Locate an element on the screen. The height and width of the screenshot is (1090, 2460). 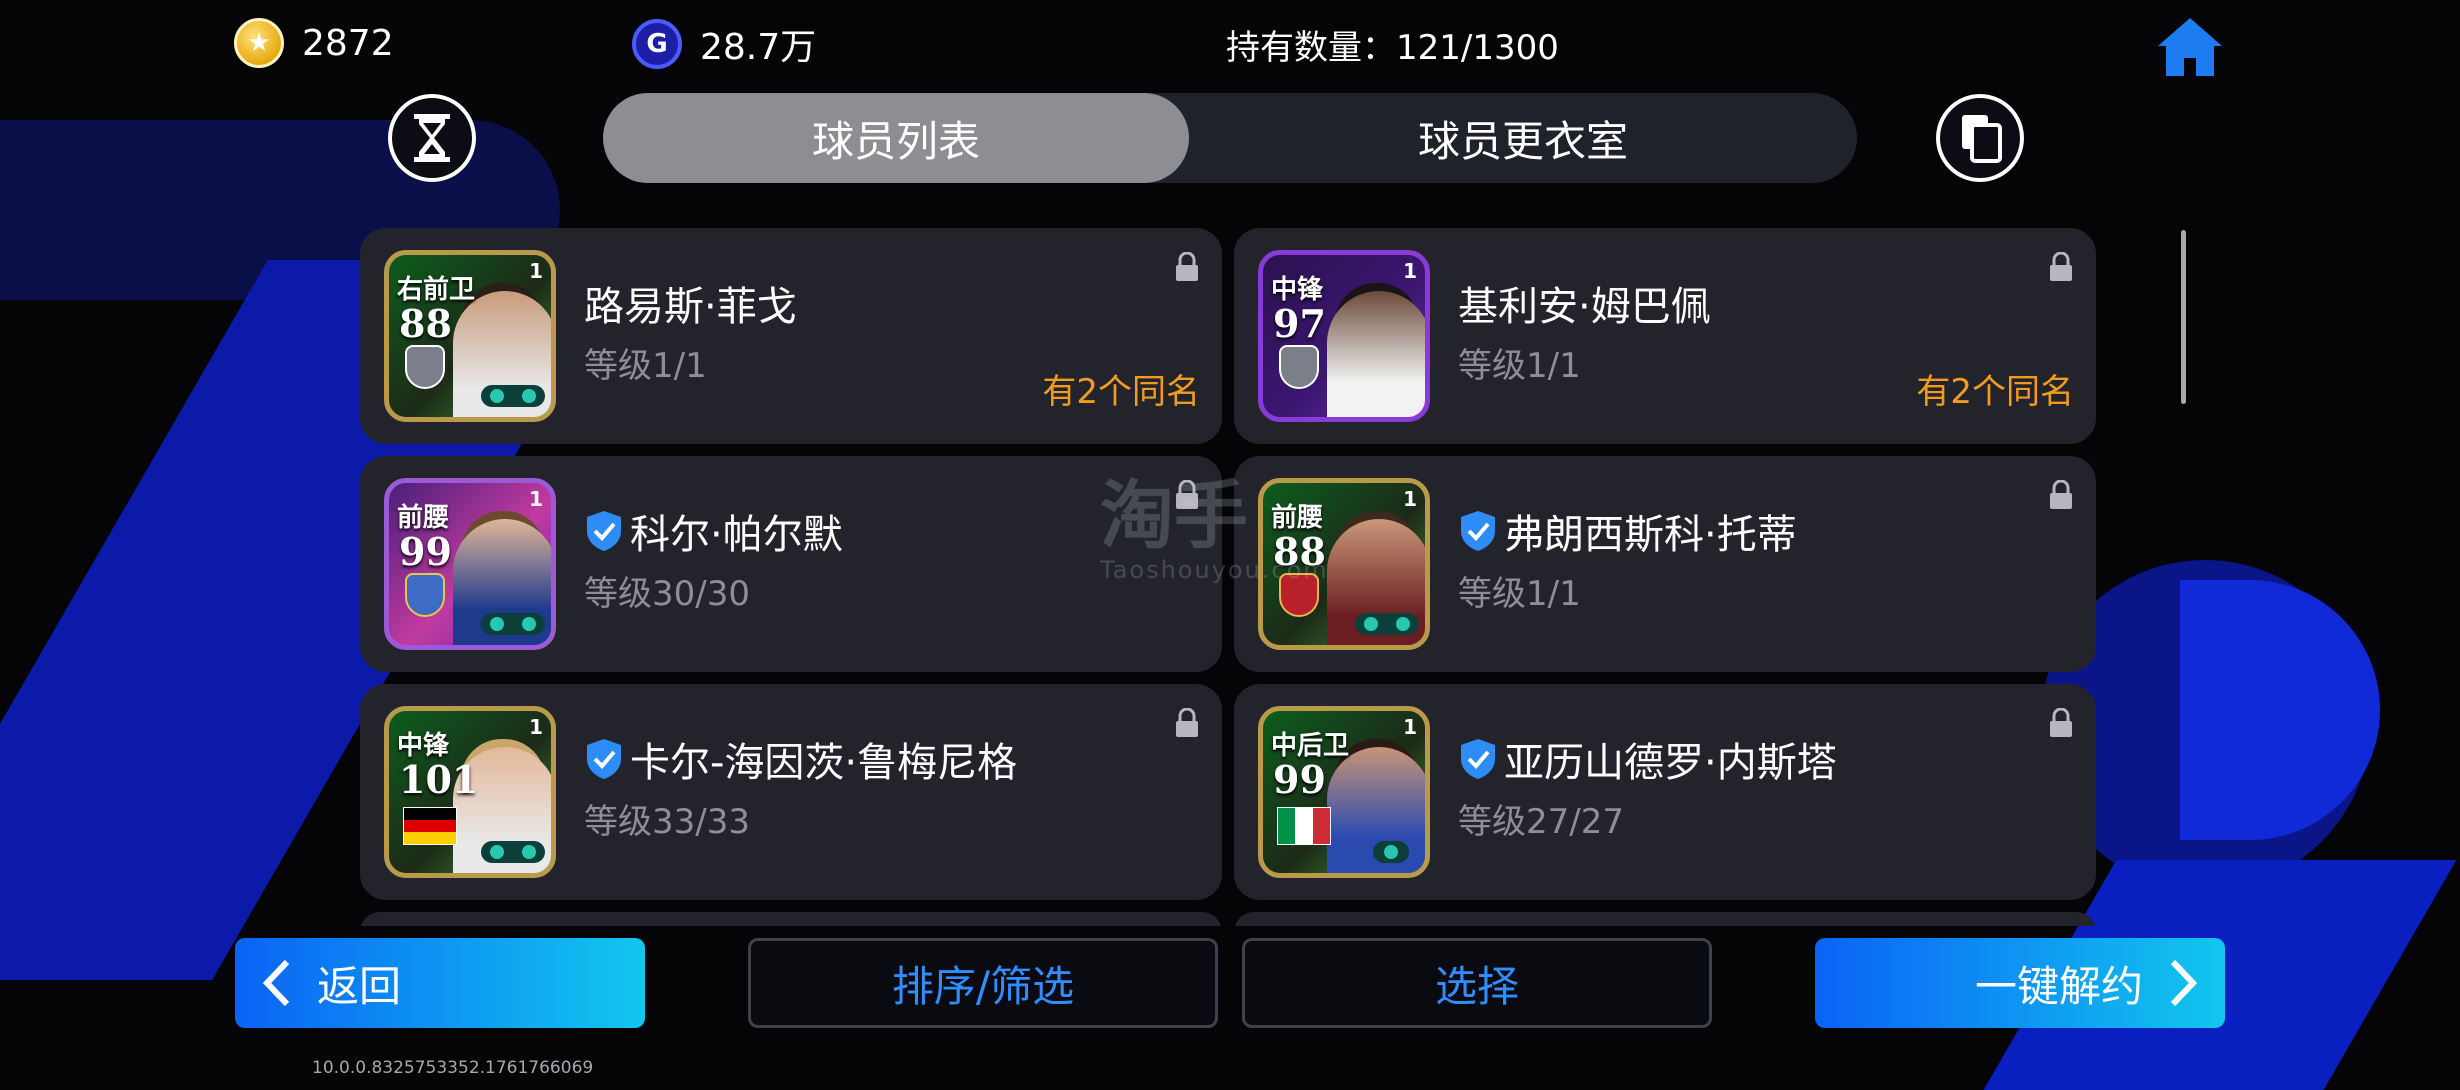
sort-filter-button: 排序/筛选 is located at coordinates (983, 983).